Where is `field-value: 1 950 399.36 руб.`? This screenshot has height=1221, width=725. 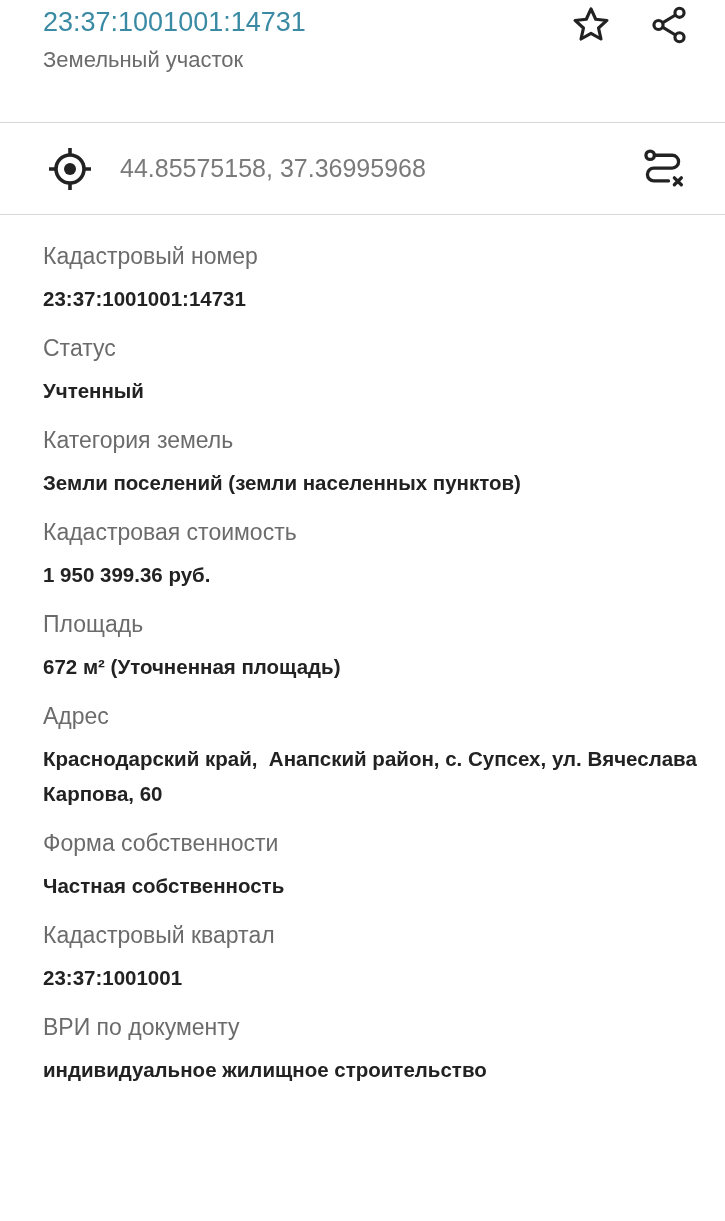
field-value: 1 950 399.36 руб. is located at coordinates (127, 575).